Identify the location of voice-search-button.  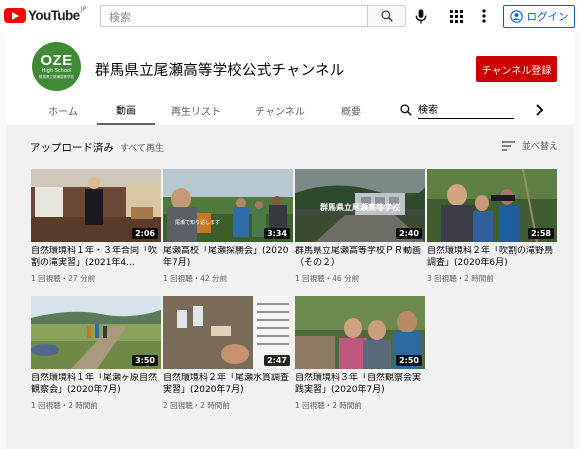
(421, 16).